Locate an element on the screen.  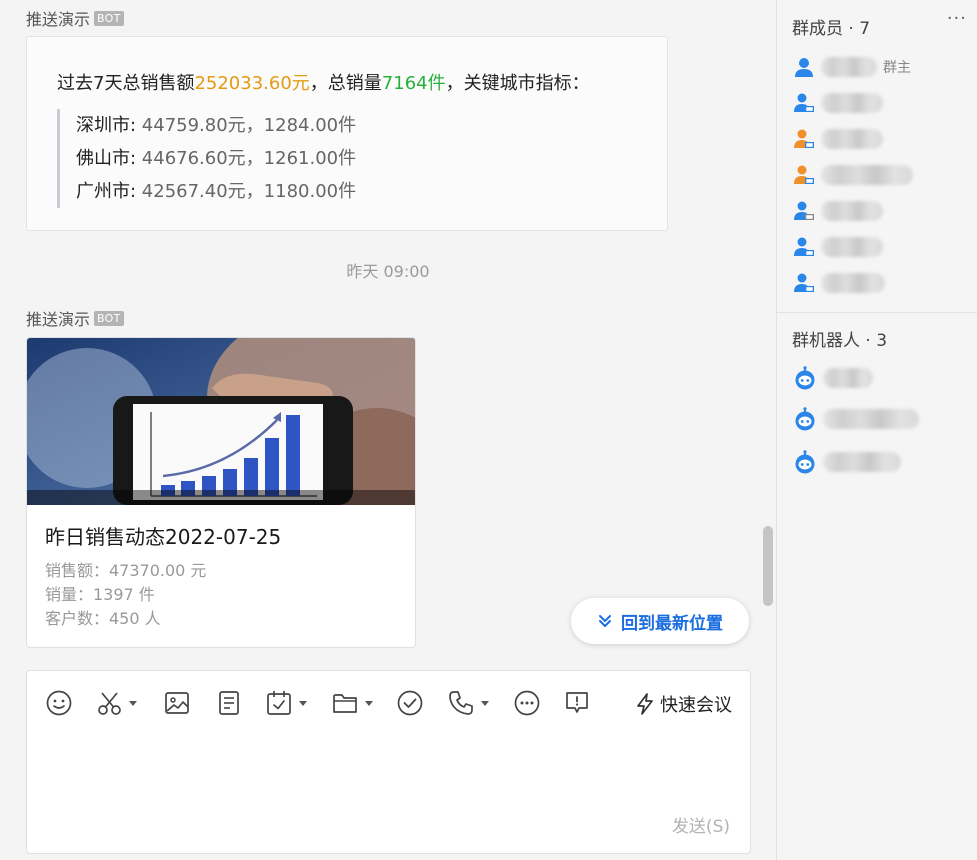
document-button is located at coordinates (229, 703).